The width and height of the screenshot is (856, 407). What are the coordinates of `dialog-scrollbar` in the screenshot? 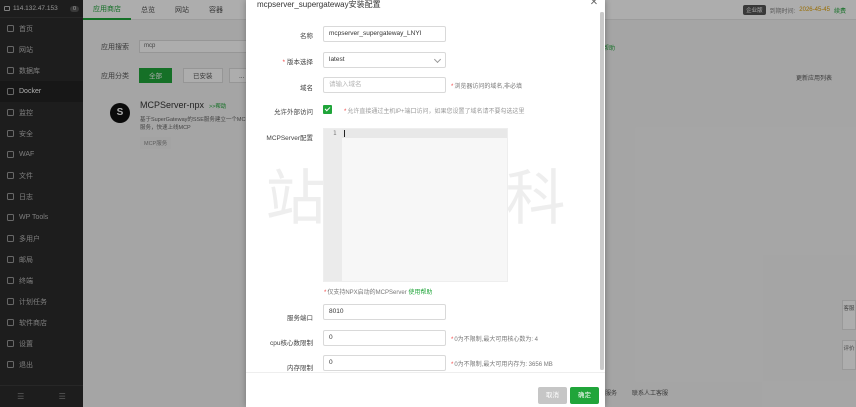 It's located at (602, 191).